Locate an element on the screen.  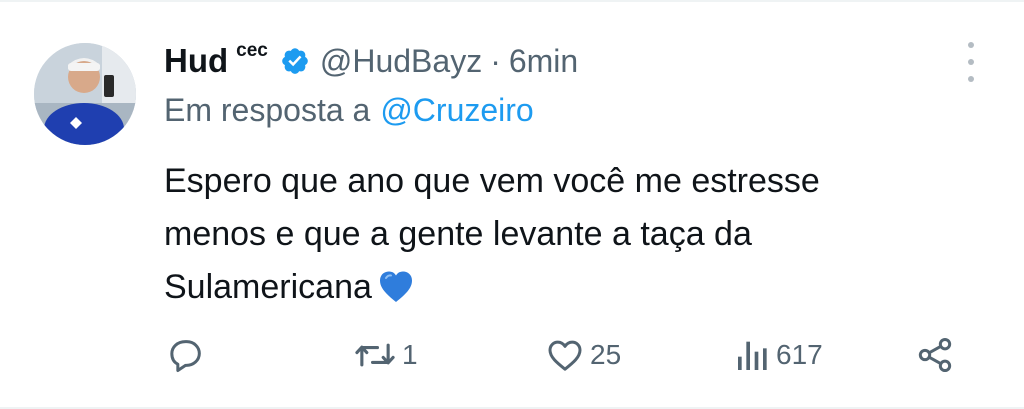
views-count: 617 is located at coordinates (799, 354).